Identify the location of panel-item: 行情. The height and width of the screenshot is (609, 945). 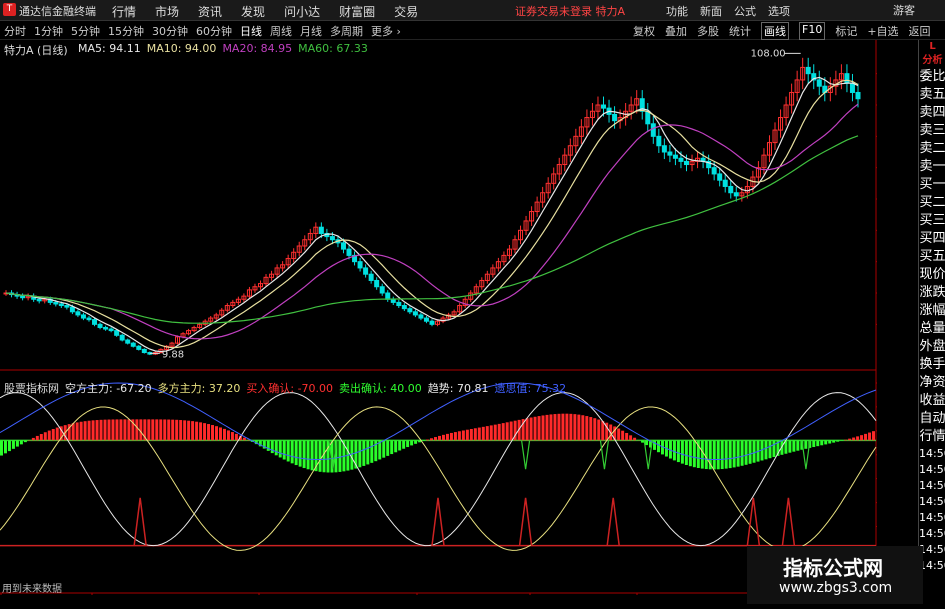
(932, 437).